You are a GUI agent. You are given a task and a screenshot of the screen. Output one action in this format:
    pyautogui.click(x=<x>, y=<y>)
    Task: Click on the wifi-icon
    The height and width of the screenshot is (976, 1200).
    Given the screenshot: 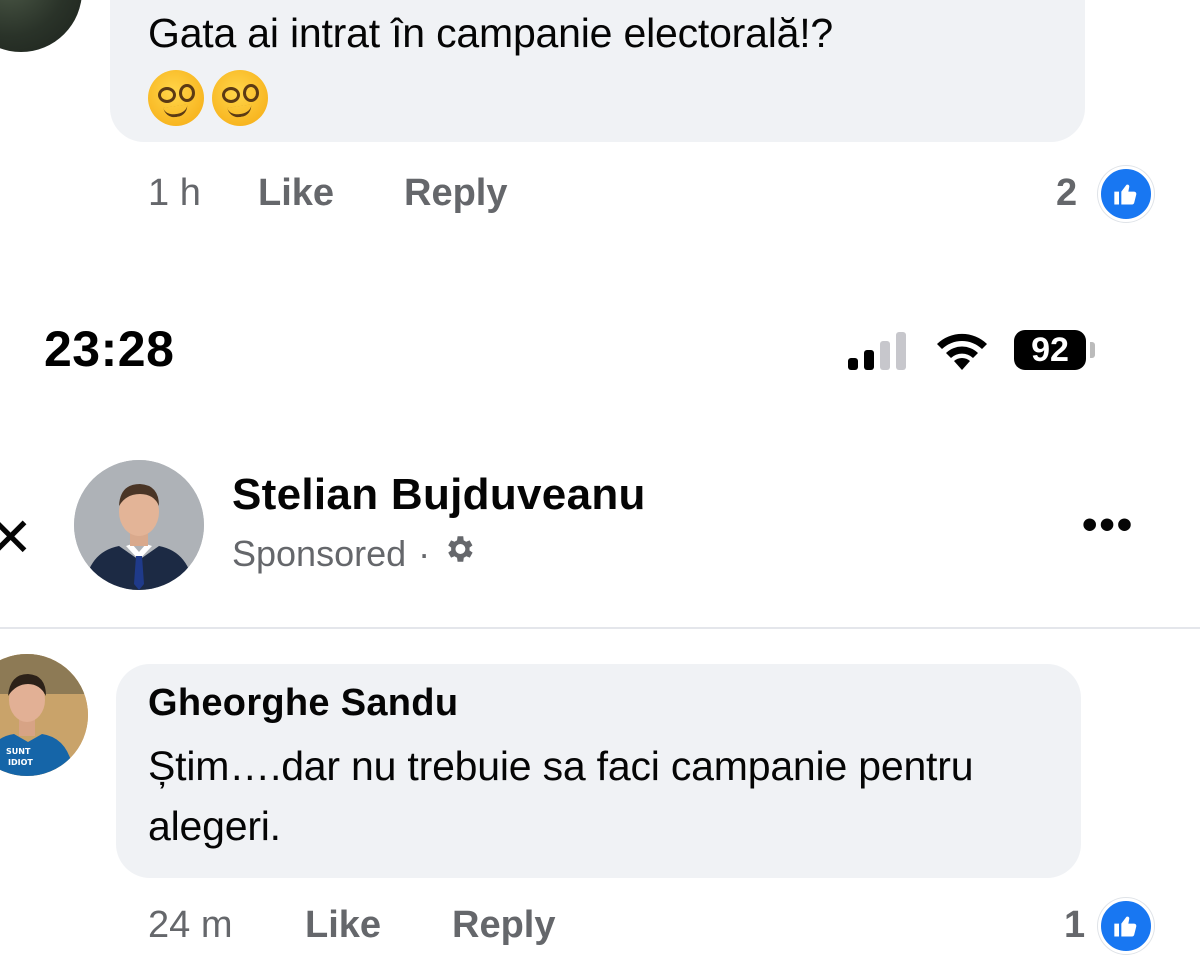 What is the action you would take?
    pyautogui.click(x=962, y=353)
    